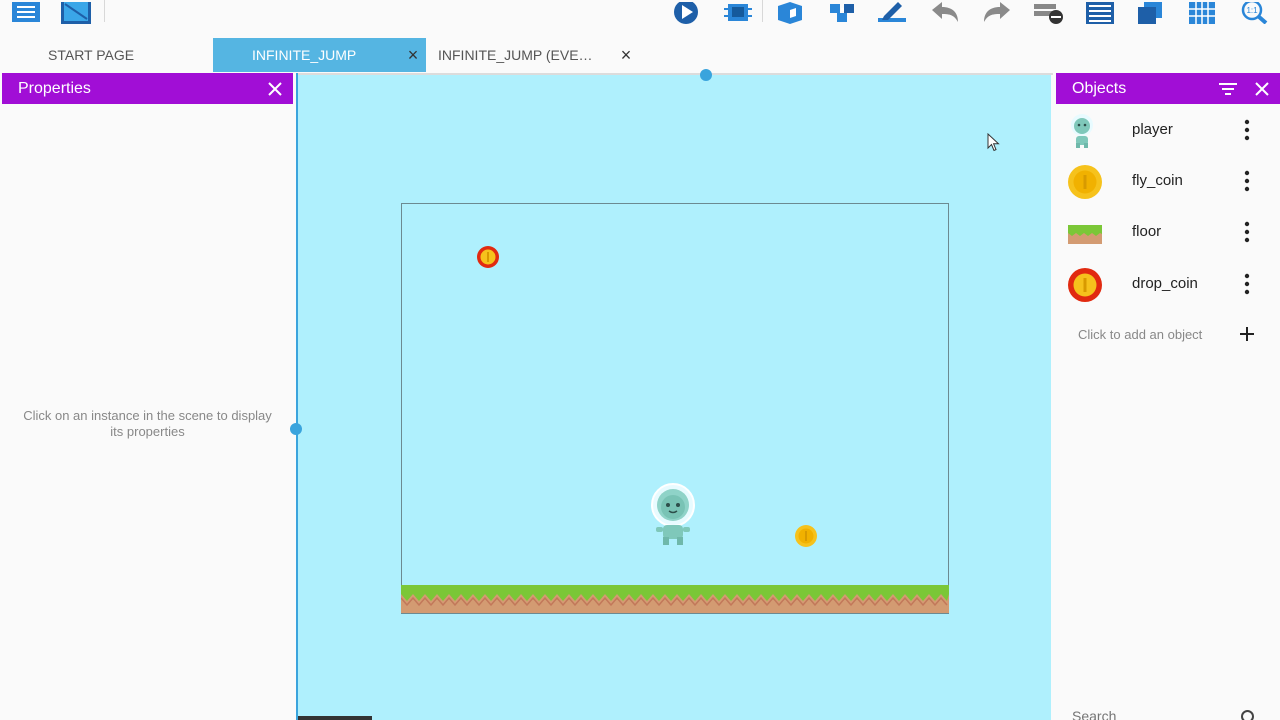  Describe the element at coordinates (91, 55) in the screenshot. I see `tab-label: START PAGE` at that location.